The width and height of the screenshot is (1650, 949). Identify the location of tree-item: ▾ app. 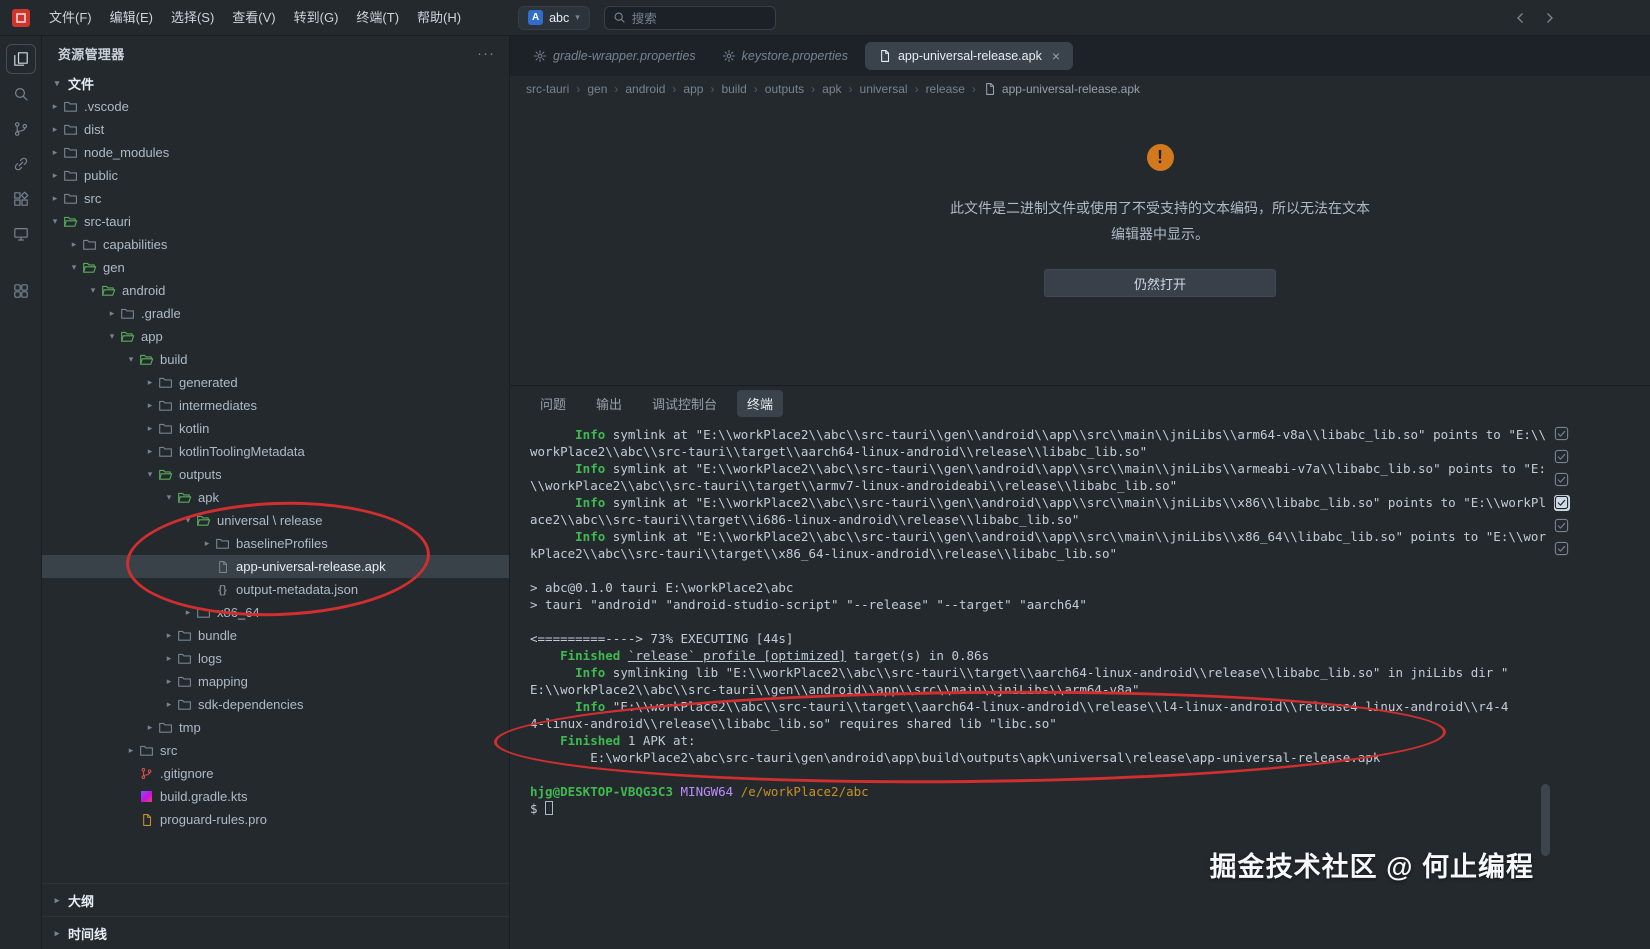
(275, 336).